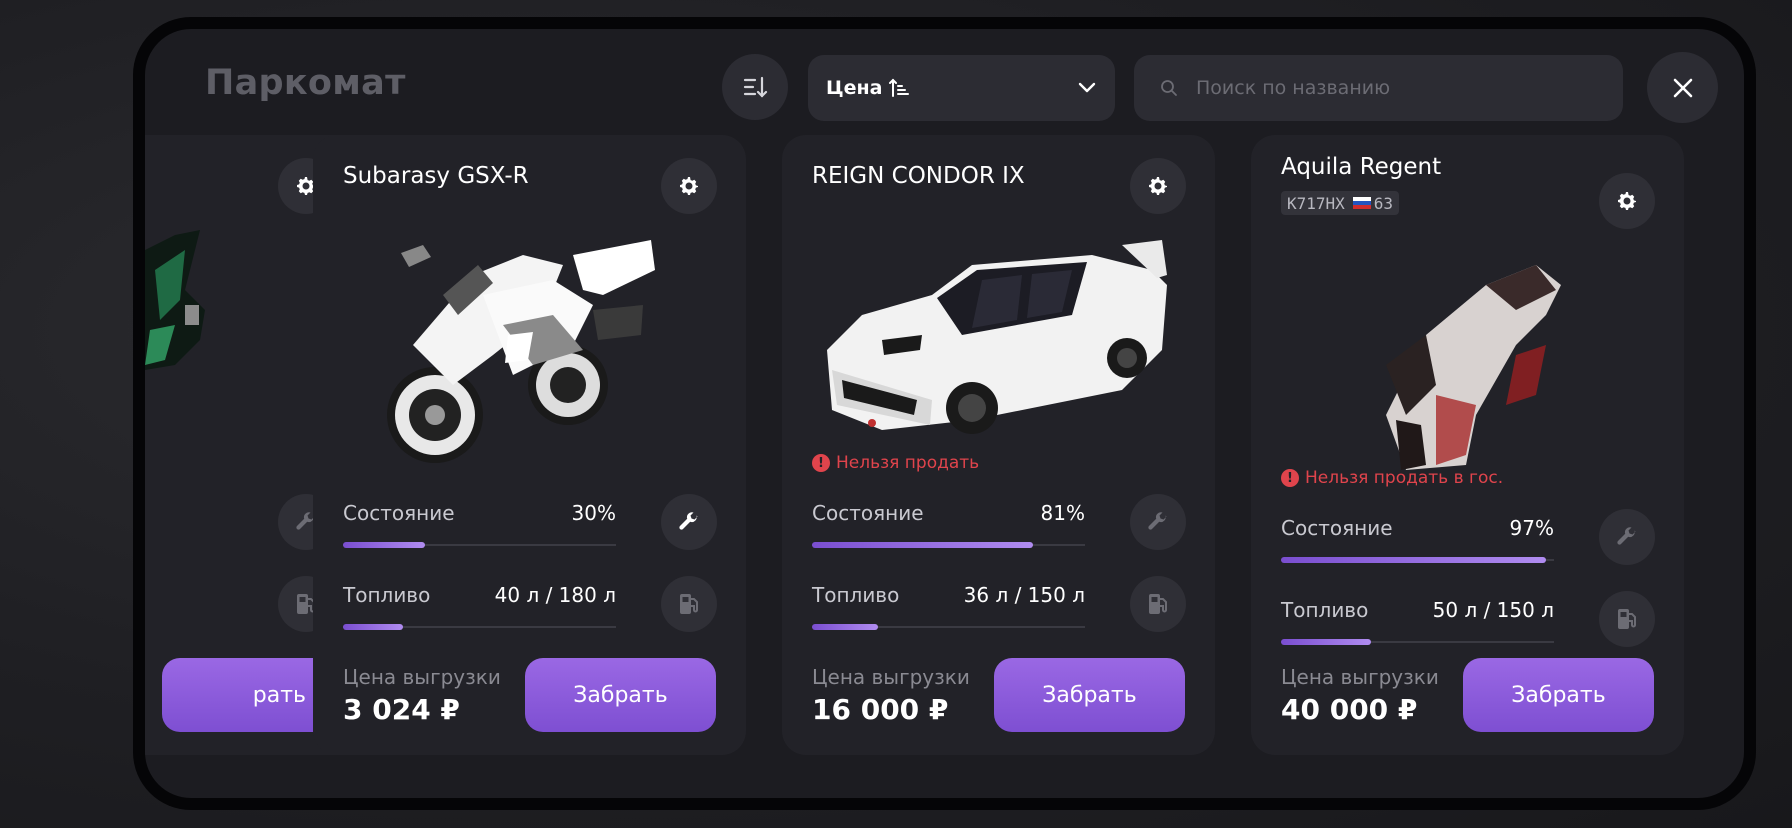 This screenshot has width=1792, height=828. Describe the element at coordinates (1349, 709) in the screenshot. I see `unload-price: 40 000 ₽` at that location.